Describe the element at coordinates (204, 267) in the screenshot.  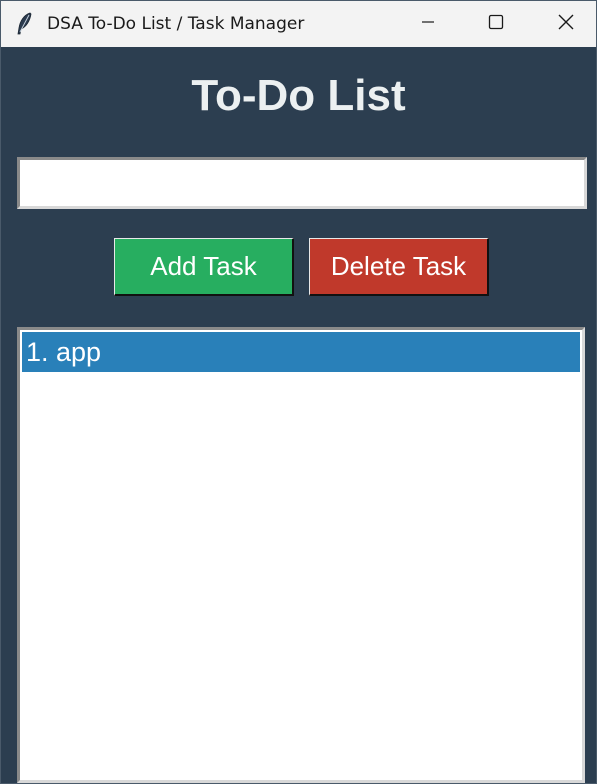
I see `add-task-button: Add Task` at that location.